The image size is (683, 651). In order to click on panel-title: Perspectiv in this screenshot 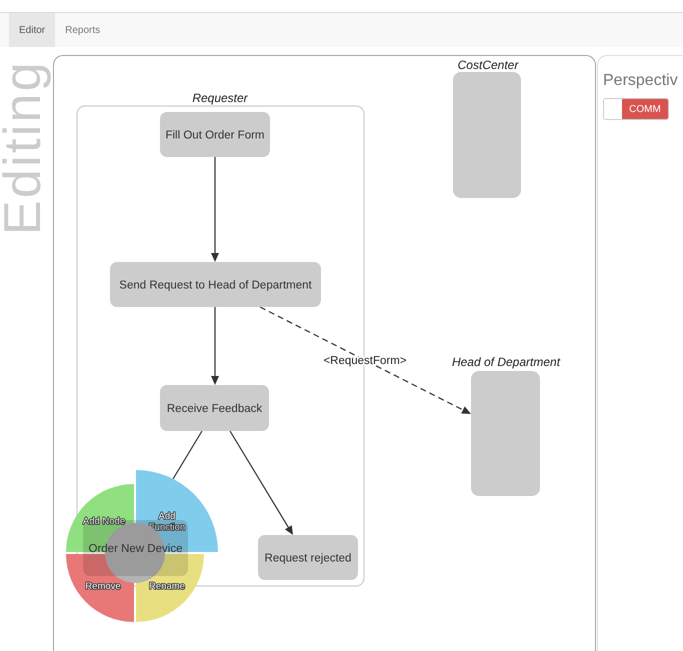, I will do `click(640, 81)`.